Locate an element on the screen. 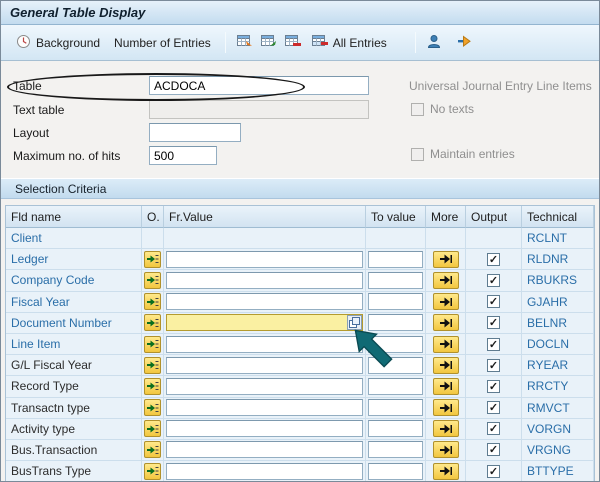 The width and height of the screenshot is (600, 482). from-value-input-focused is located at coordinates (264, 323).